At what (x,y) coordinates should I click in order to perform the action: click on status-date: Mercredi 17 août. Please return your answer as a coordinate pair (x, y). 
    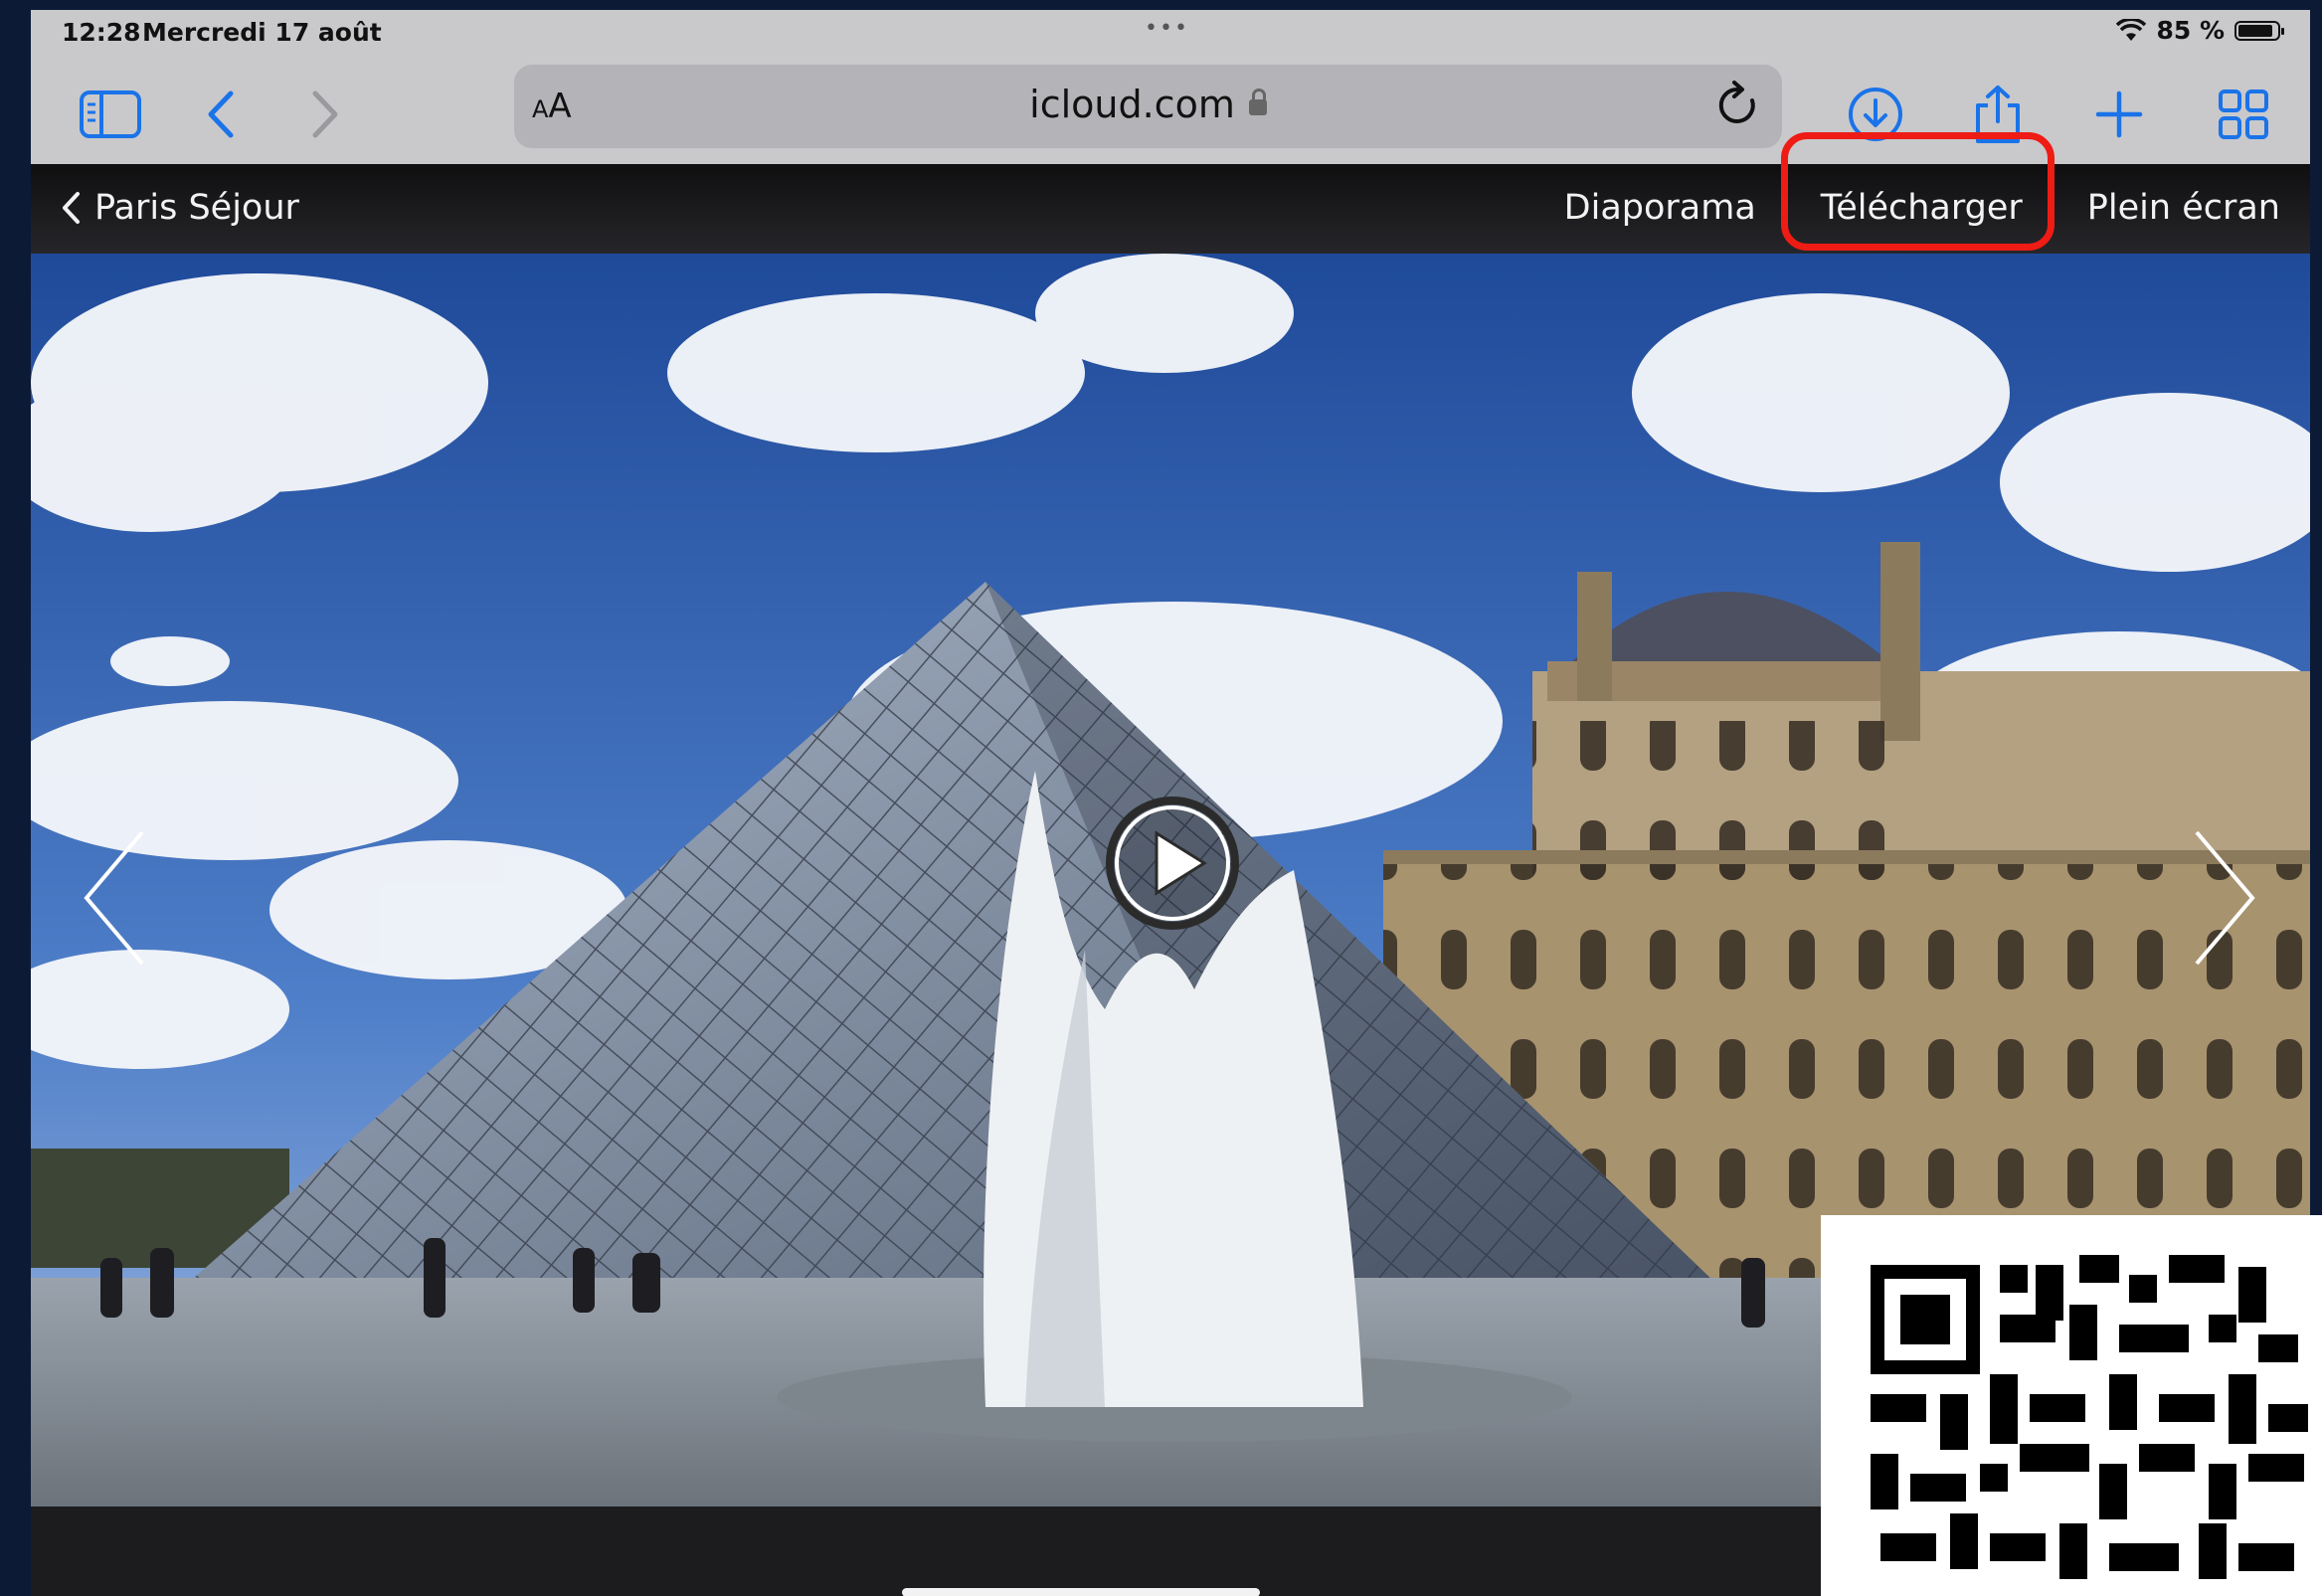
    Looking at the image, I should click on (262, 33).